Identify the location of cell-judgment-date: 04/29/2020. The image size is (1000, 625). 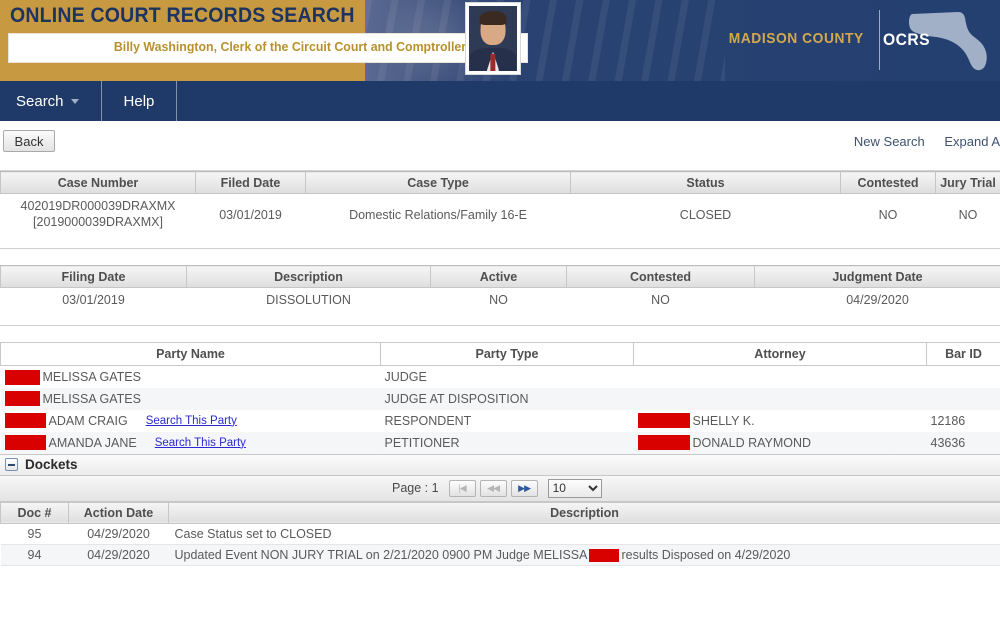
(877, 300).